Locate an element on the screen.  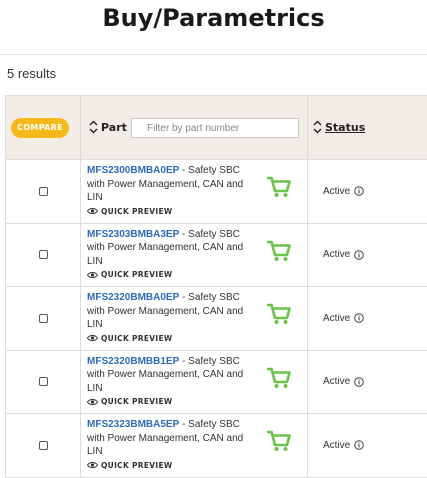
part-number-link: MFS2320BMBB1EP is located at coordinates (133, 361).